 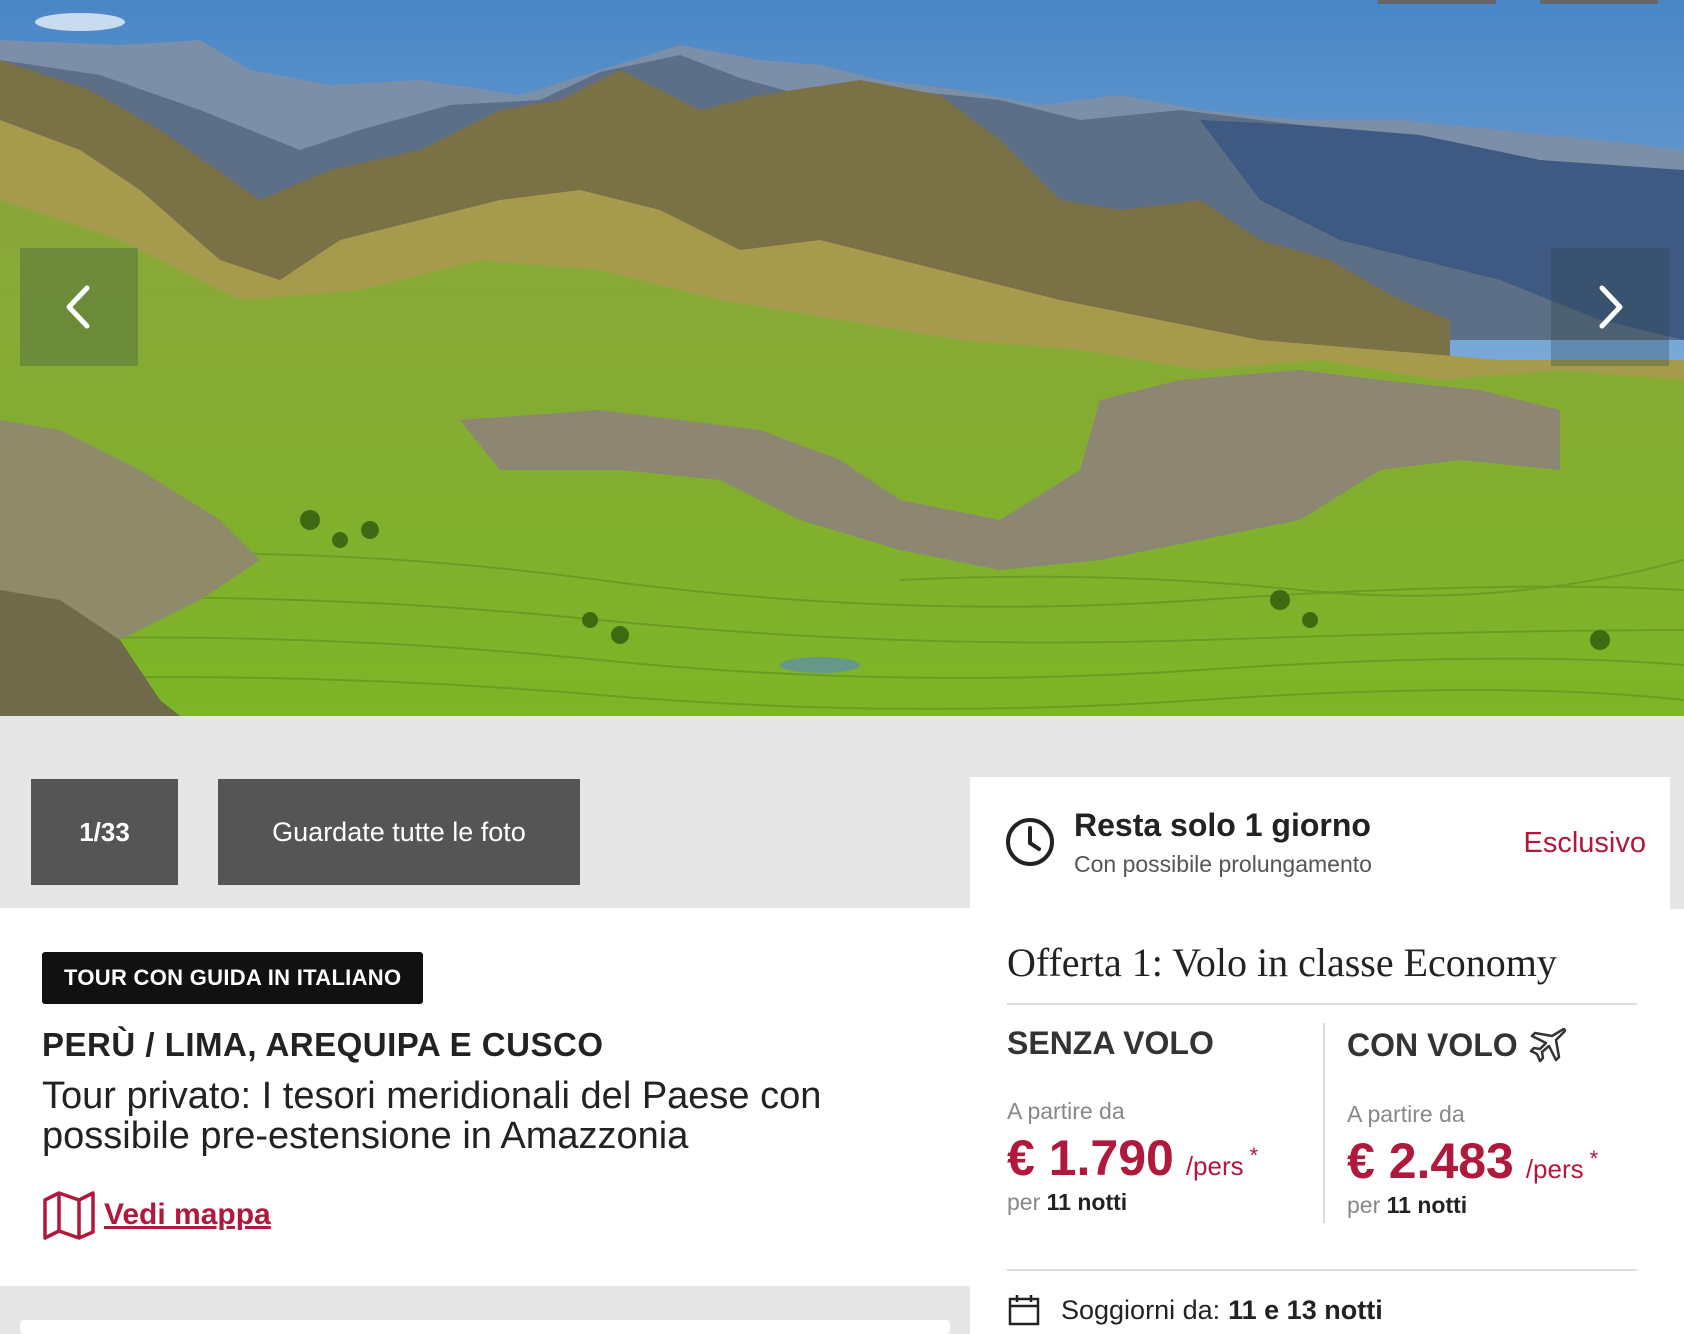 What do you see at coordinates (485, 1327) in the screenshot?
I see `next-section-card` at bounding box center [485, 1327].